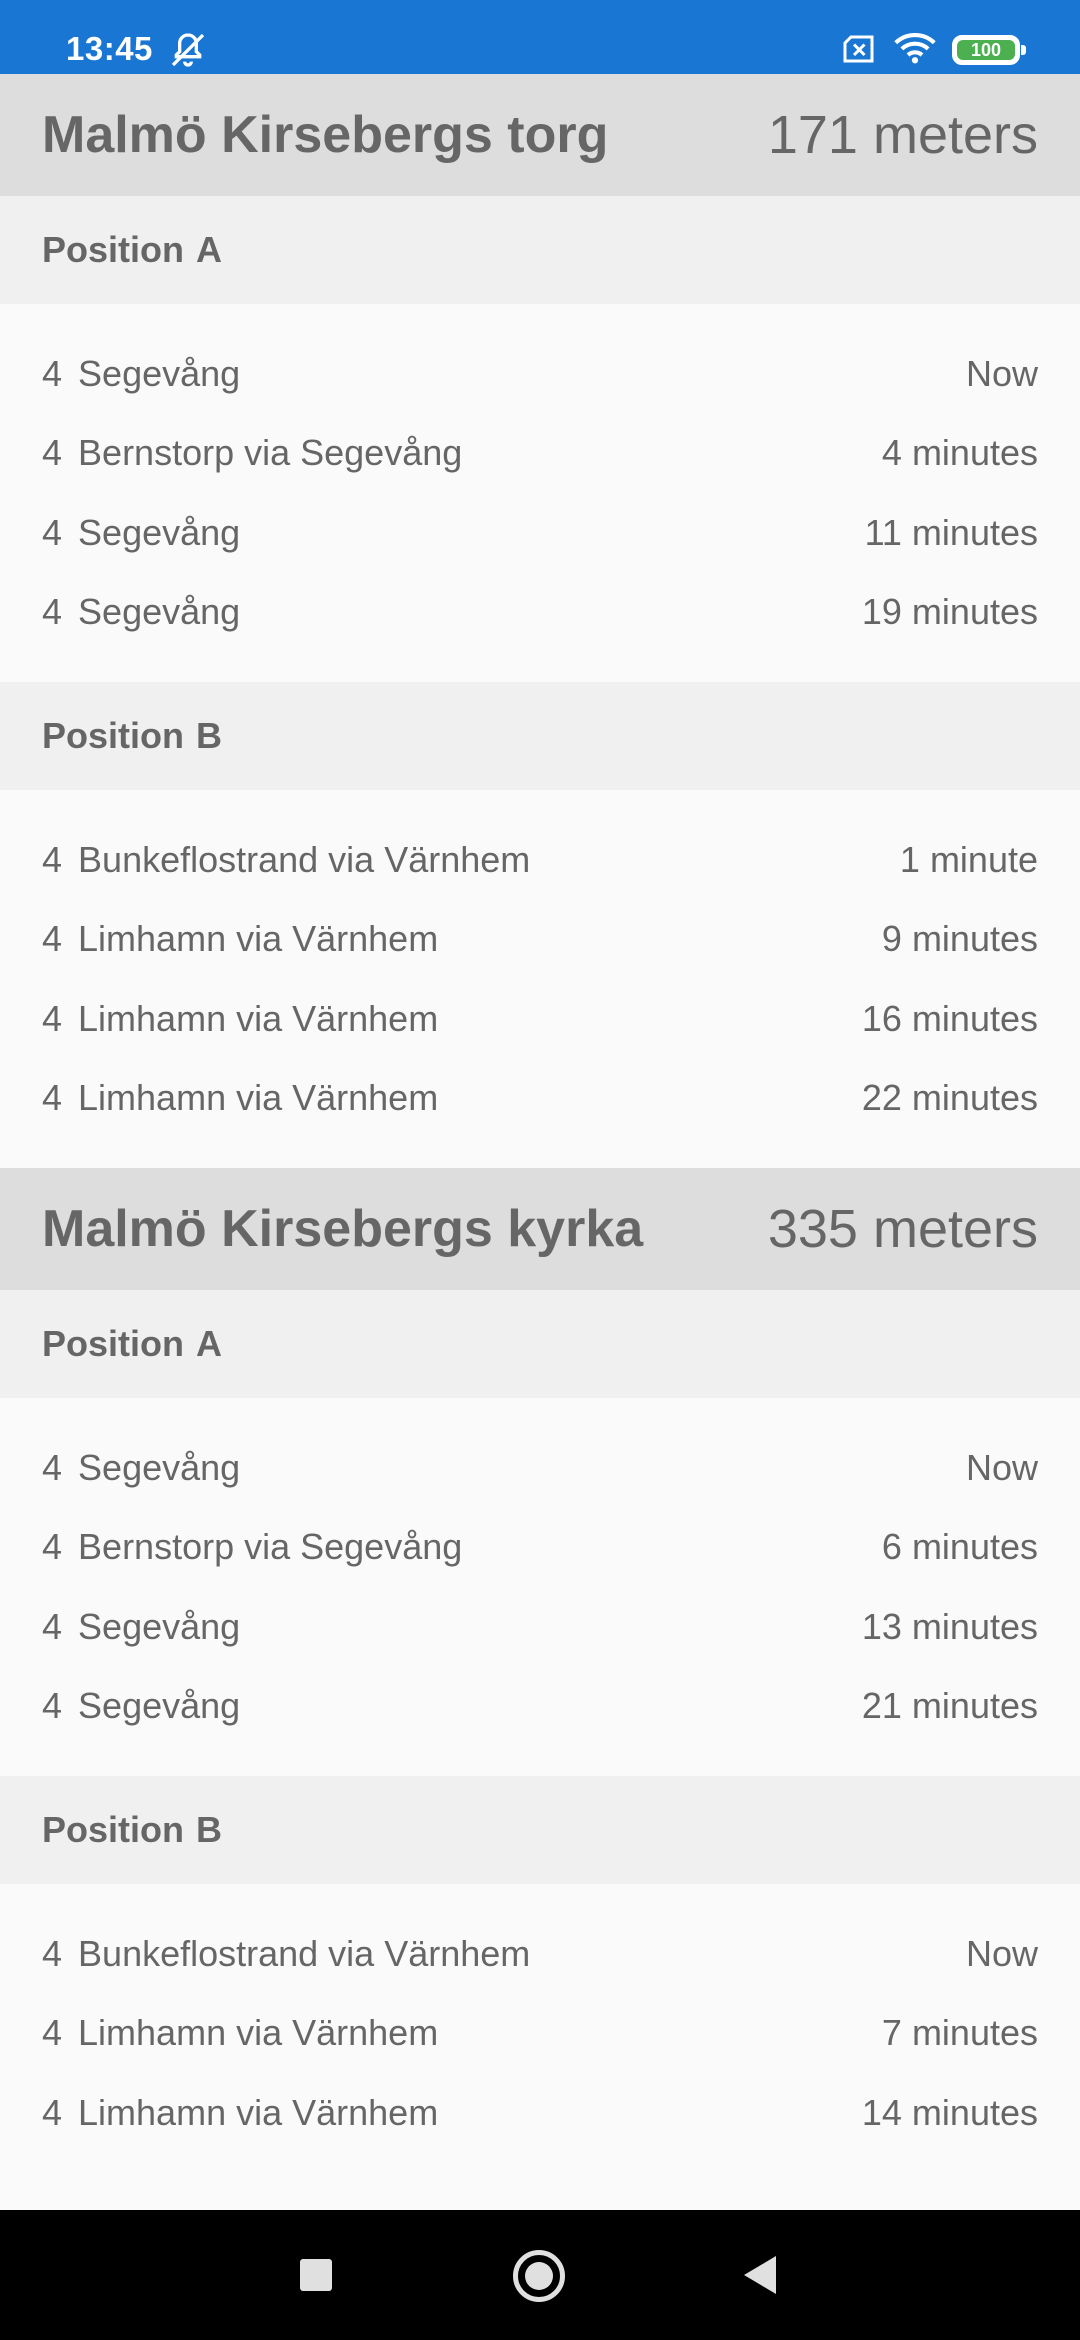 Image resolution: width=1080 pixels, height=2340 pixels. Describe the element at coordinates (540, 613) in the screenshot. I see `departure-row: 4 Segevång 19 minutes` at that location.